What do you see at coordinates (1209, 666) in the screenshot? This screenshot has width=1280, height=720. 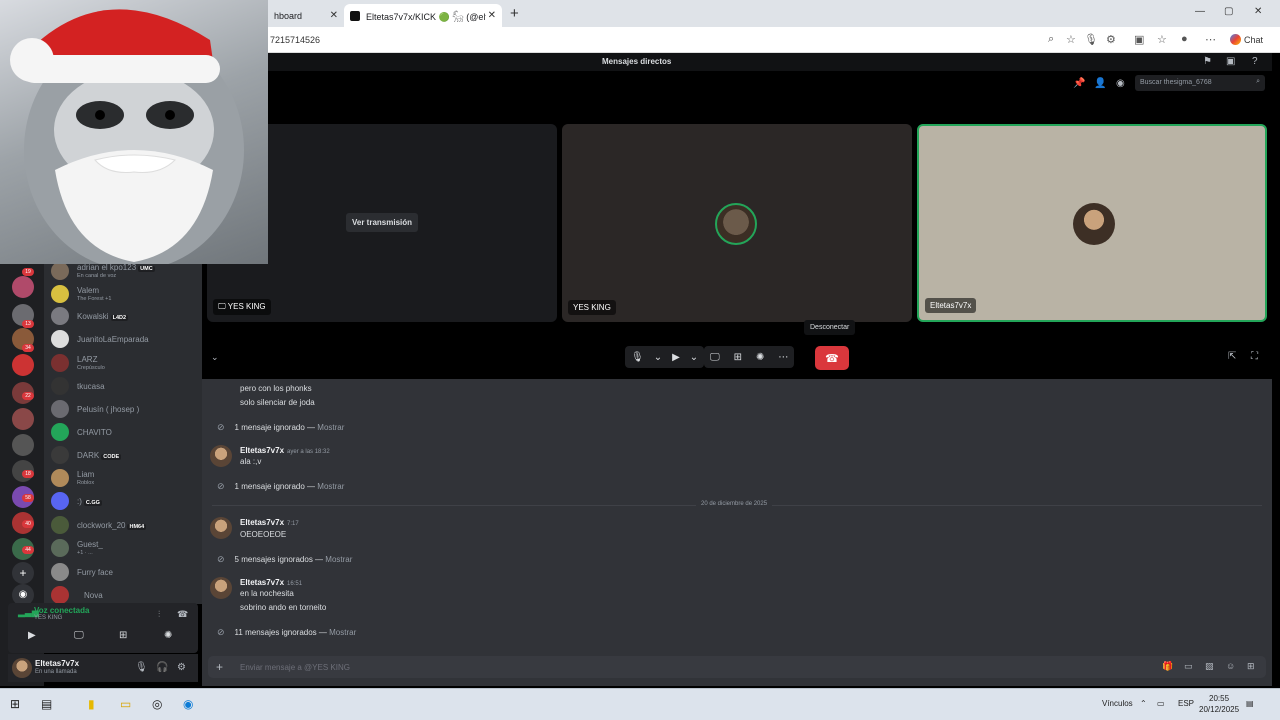 I see `sticker-icon: ▨` at bounding box center [1209, 666].